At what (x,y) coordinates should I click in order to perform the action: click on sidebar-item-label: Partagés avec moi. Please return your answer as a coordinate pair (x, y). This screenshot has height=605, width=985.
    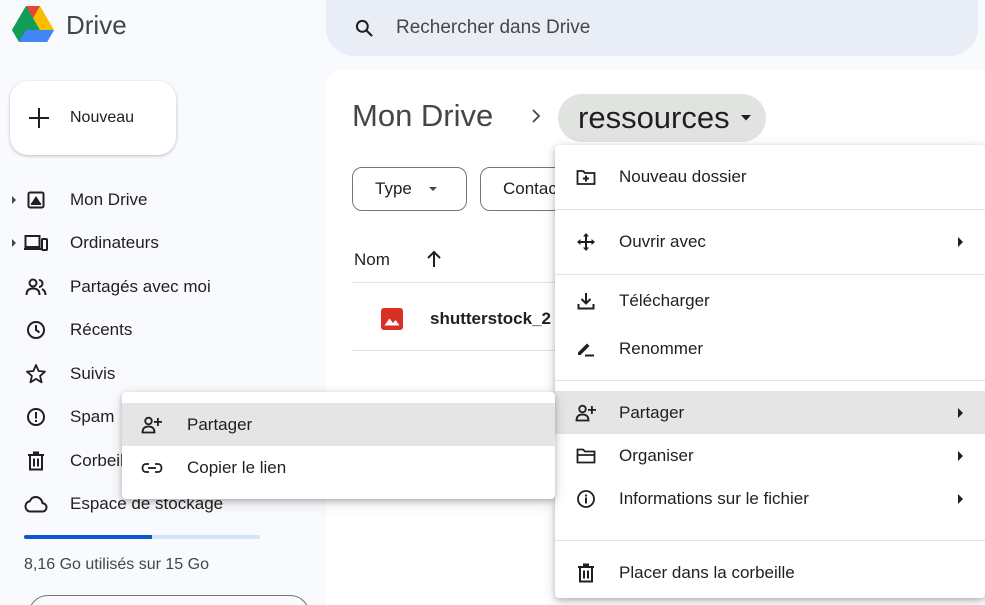
    Looking at the image, I should click on (140, 286).